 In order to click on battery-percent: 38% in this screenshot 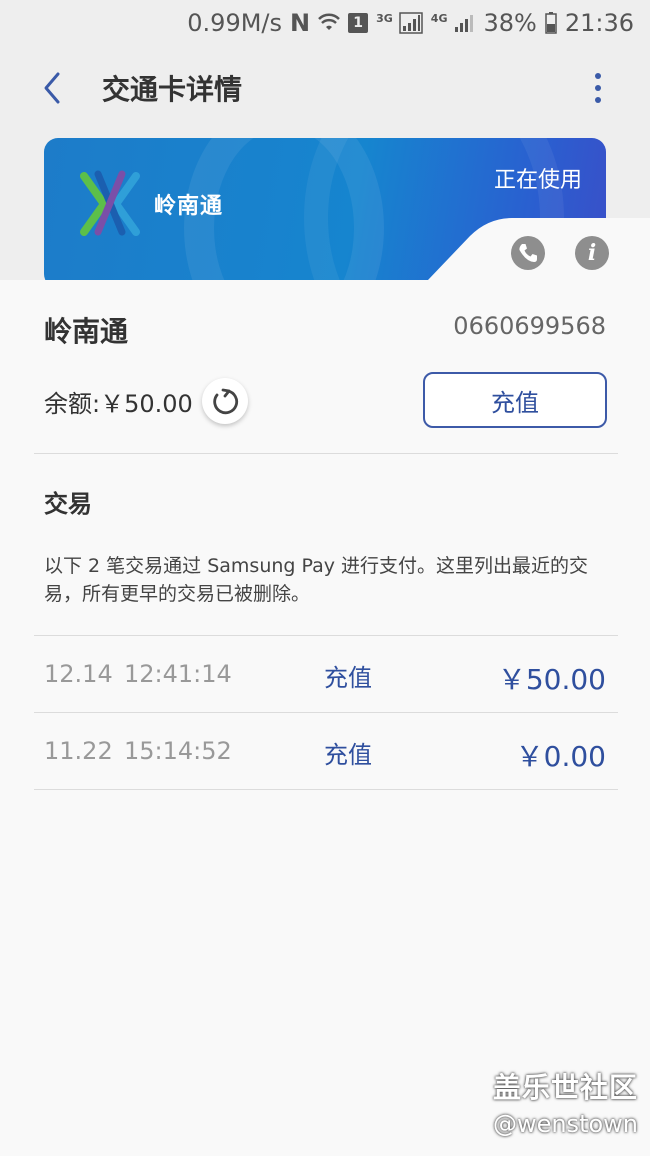, I will do `click(510, 23)`.